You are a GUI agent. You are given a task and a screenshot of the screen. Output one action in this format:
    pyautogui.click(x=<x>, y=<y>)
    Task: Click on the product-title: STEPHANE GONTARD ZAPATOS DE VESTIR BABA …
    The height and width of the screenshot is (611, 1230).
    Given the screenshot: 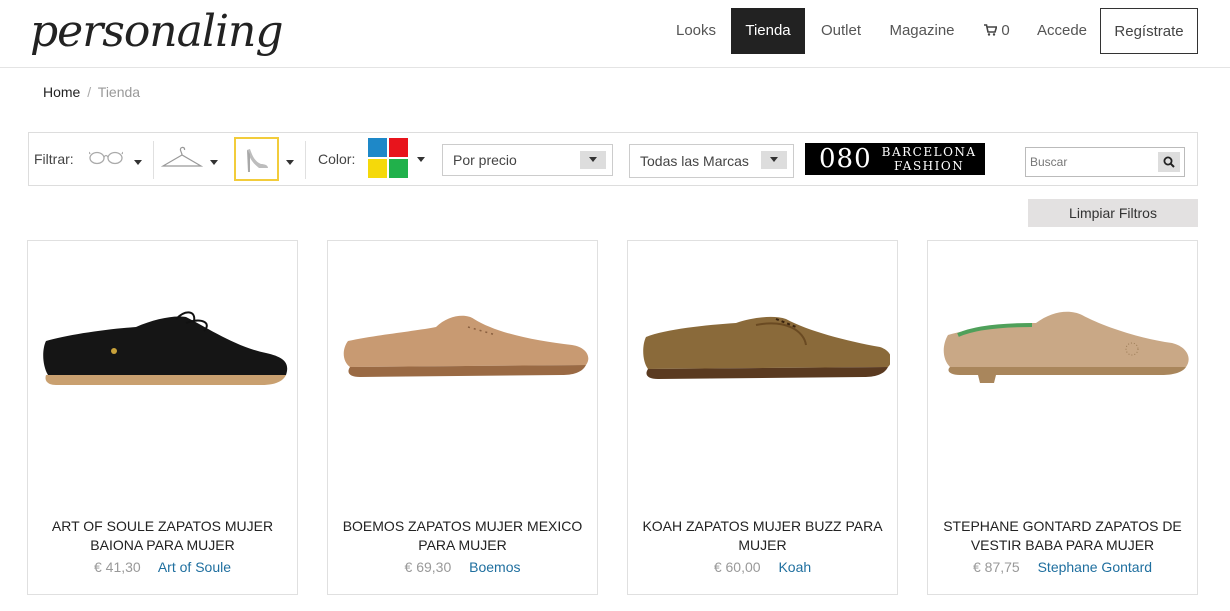 What is the action you would take?
    pyautogui.click(x=1062, y=536)
    